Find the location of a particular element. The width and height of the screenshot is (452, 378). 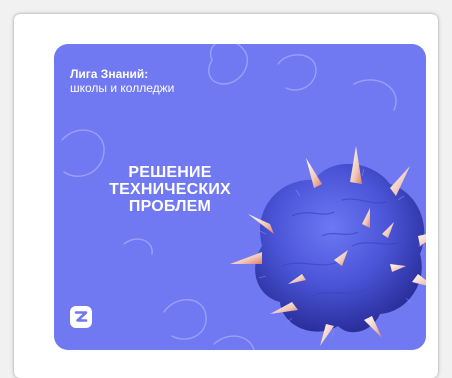

brand-block: Лига Знаний: школы и колледжи is located at coordinates (122, 81).